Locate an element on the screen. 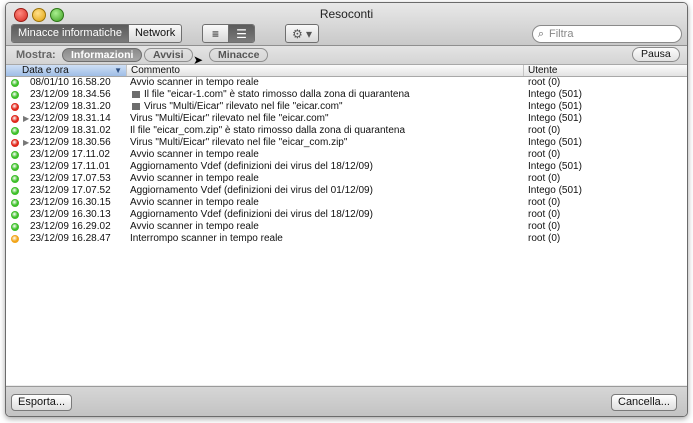  table-header: Data e ora ▼ Commento Utente is located at coordinates (346, 71).